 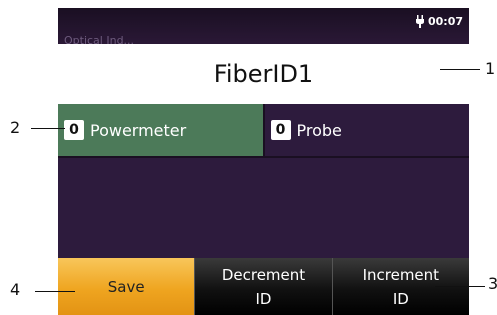 What do you see at coordinates (138, 130) in the screenshot?
I see `powermeter-label: Powermeter` at bounding box center [138, 130].